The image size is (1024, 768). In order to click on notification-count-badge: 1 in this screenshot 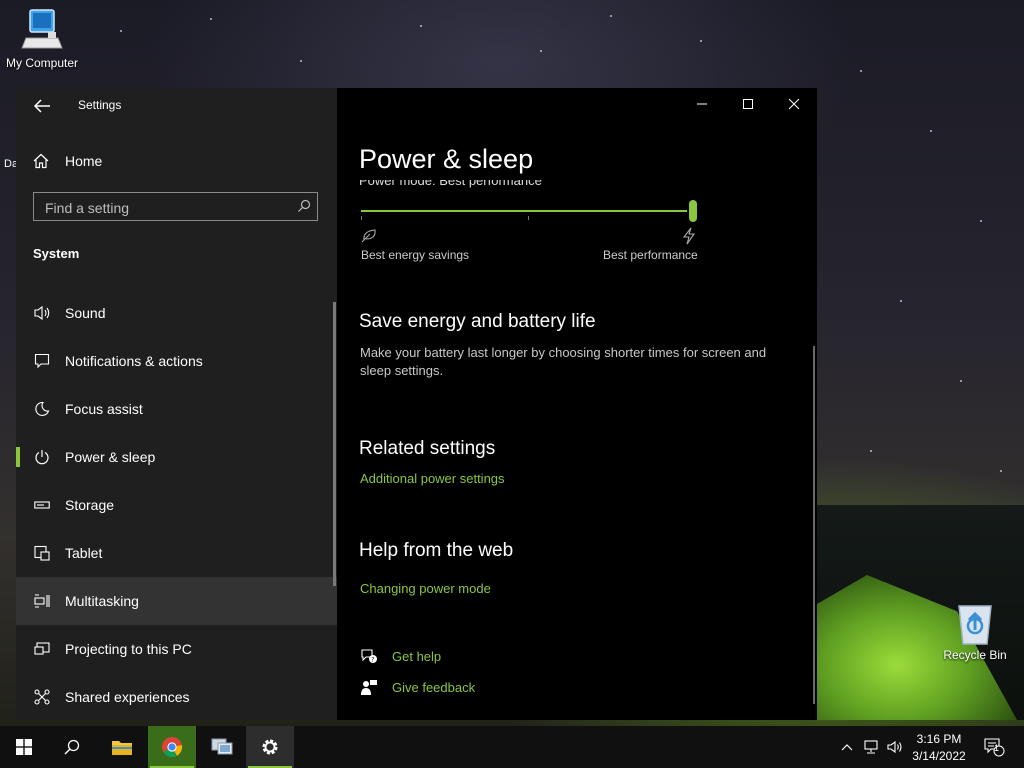, I will do `click(997, 748)`.